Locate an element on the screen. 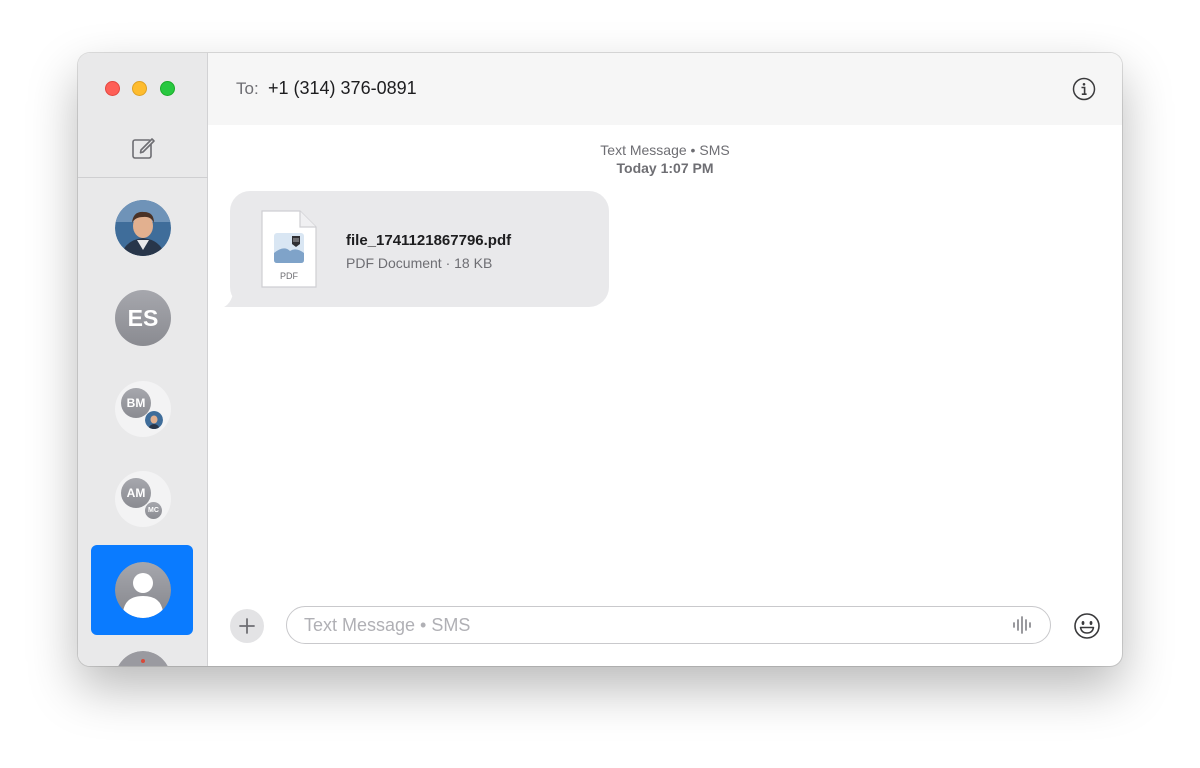  conversation-item-group: BM is located at coordinates (143, 409).